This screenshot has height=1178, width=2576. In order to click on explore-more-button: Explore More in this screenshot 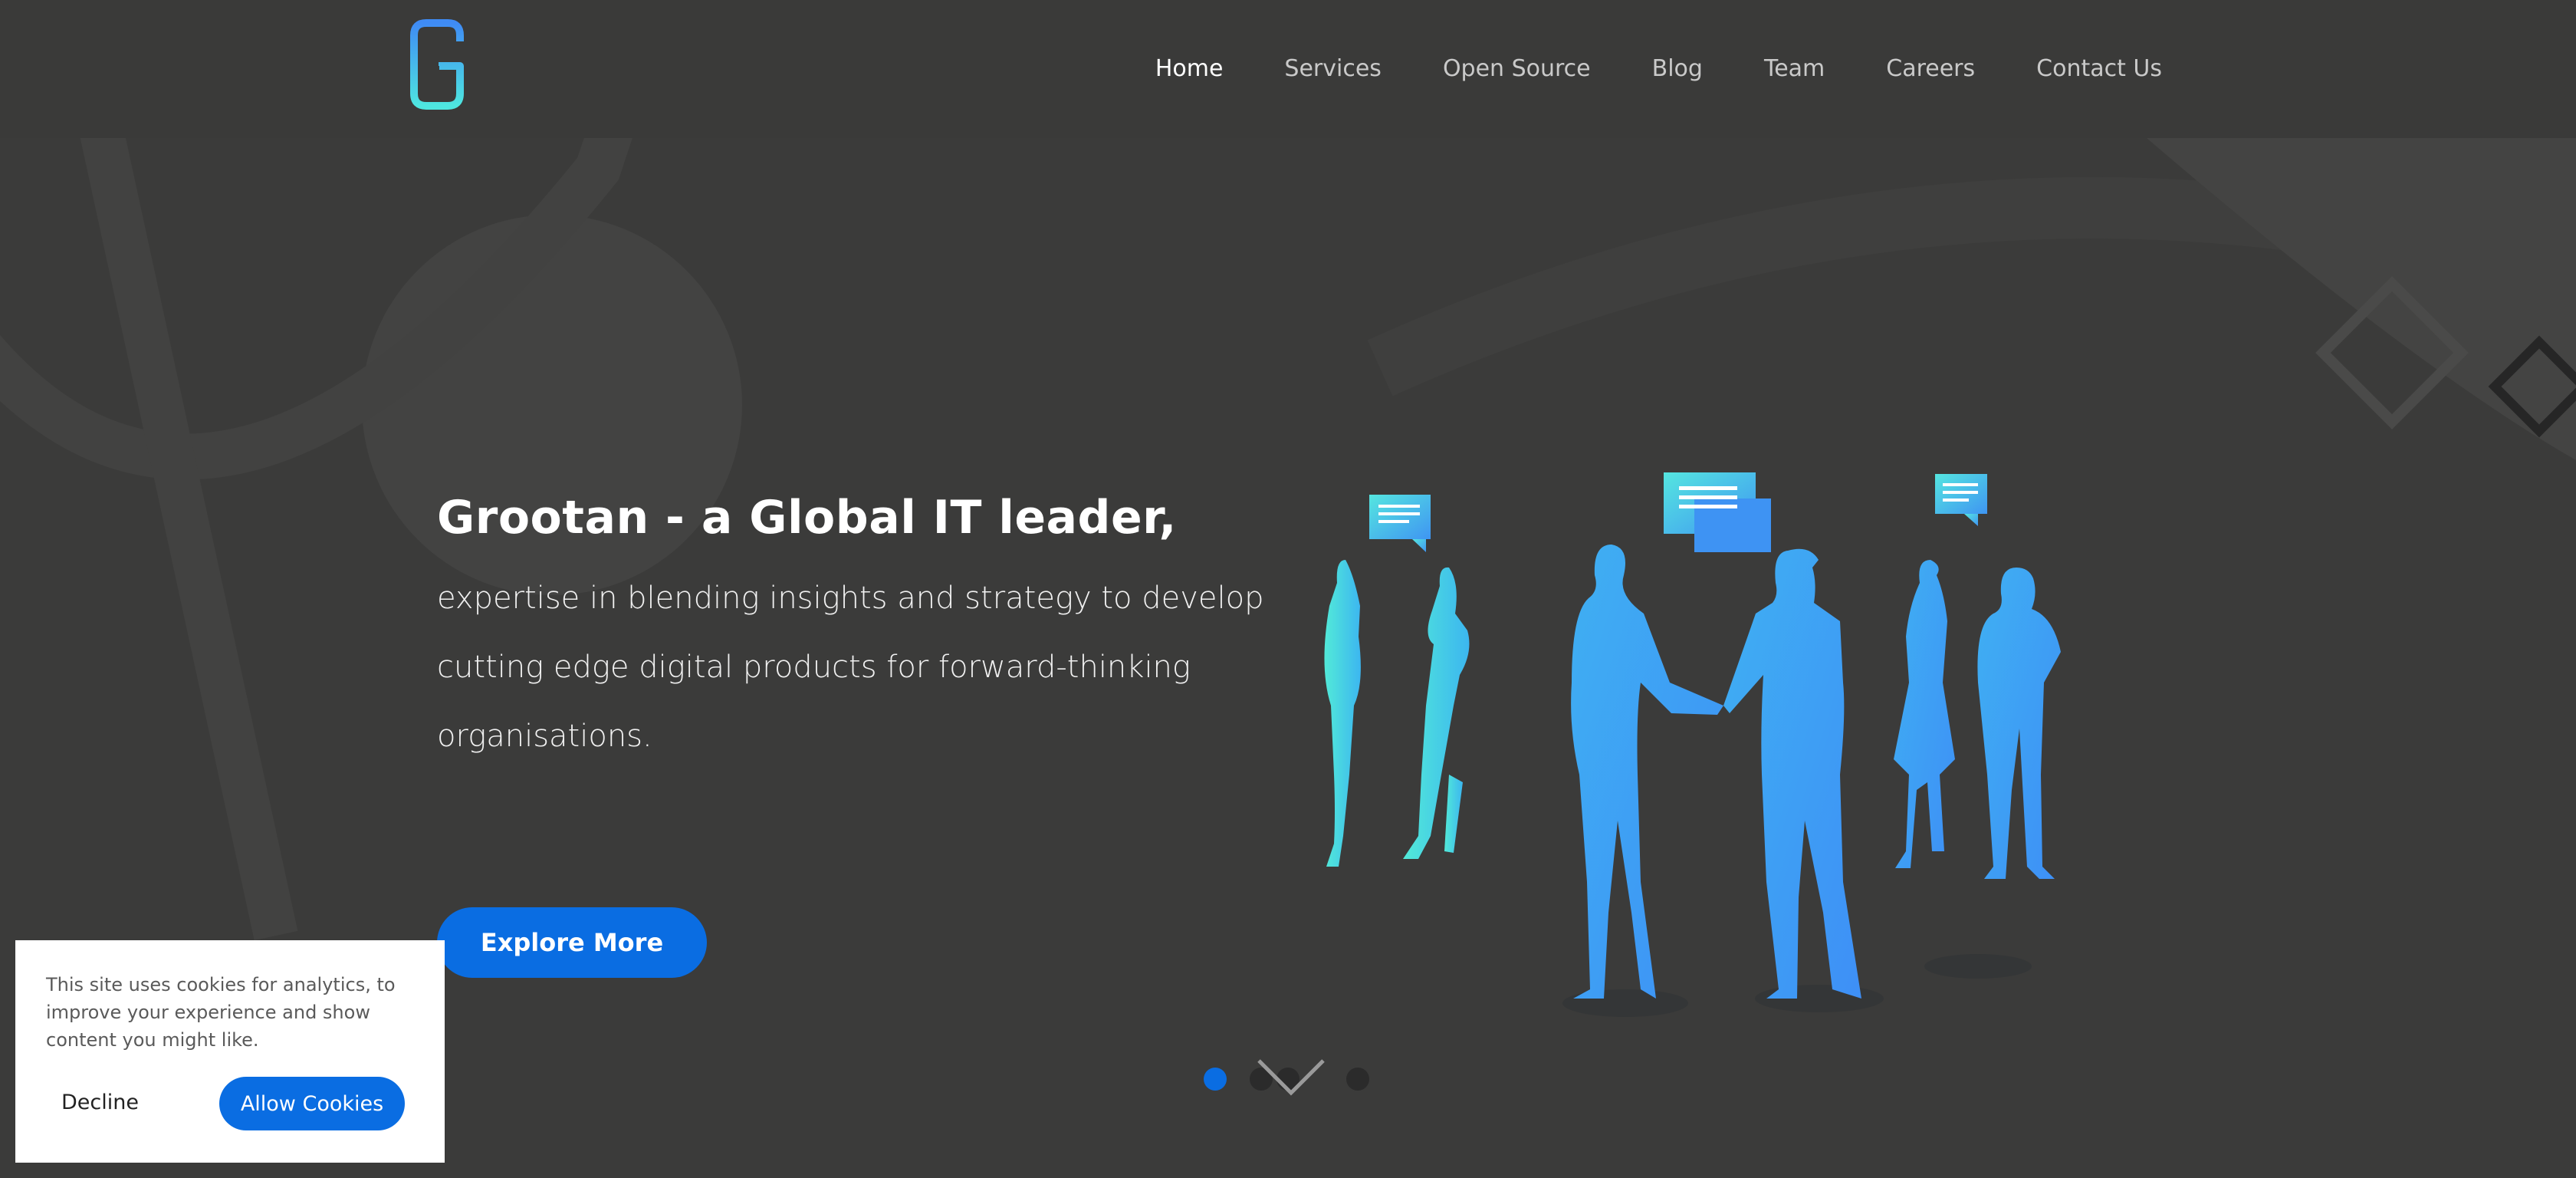, I will do `click(572, 943)`.